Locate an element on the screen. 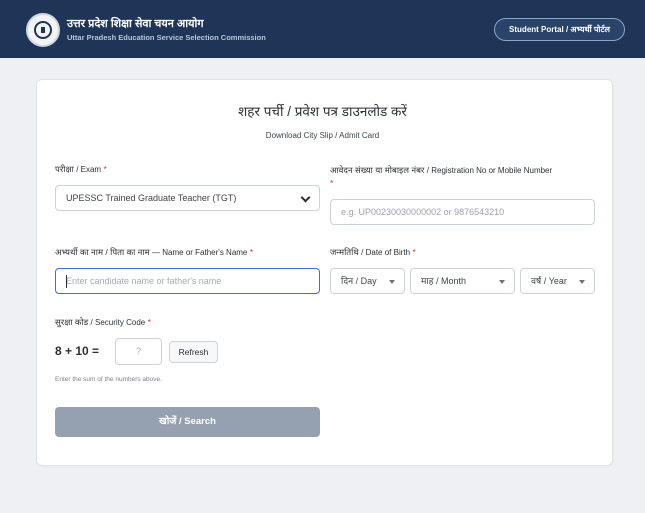 This screenshot has width=645, height=513. captcha-question: 8 + 10 = is located at coordinates (77, 351).